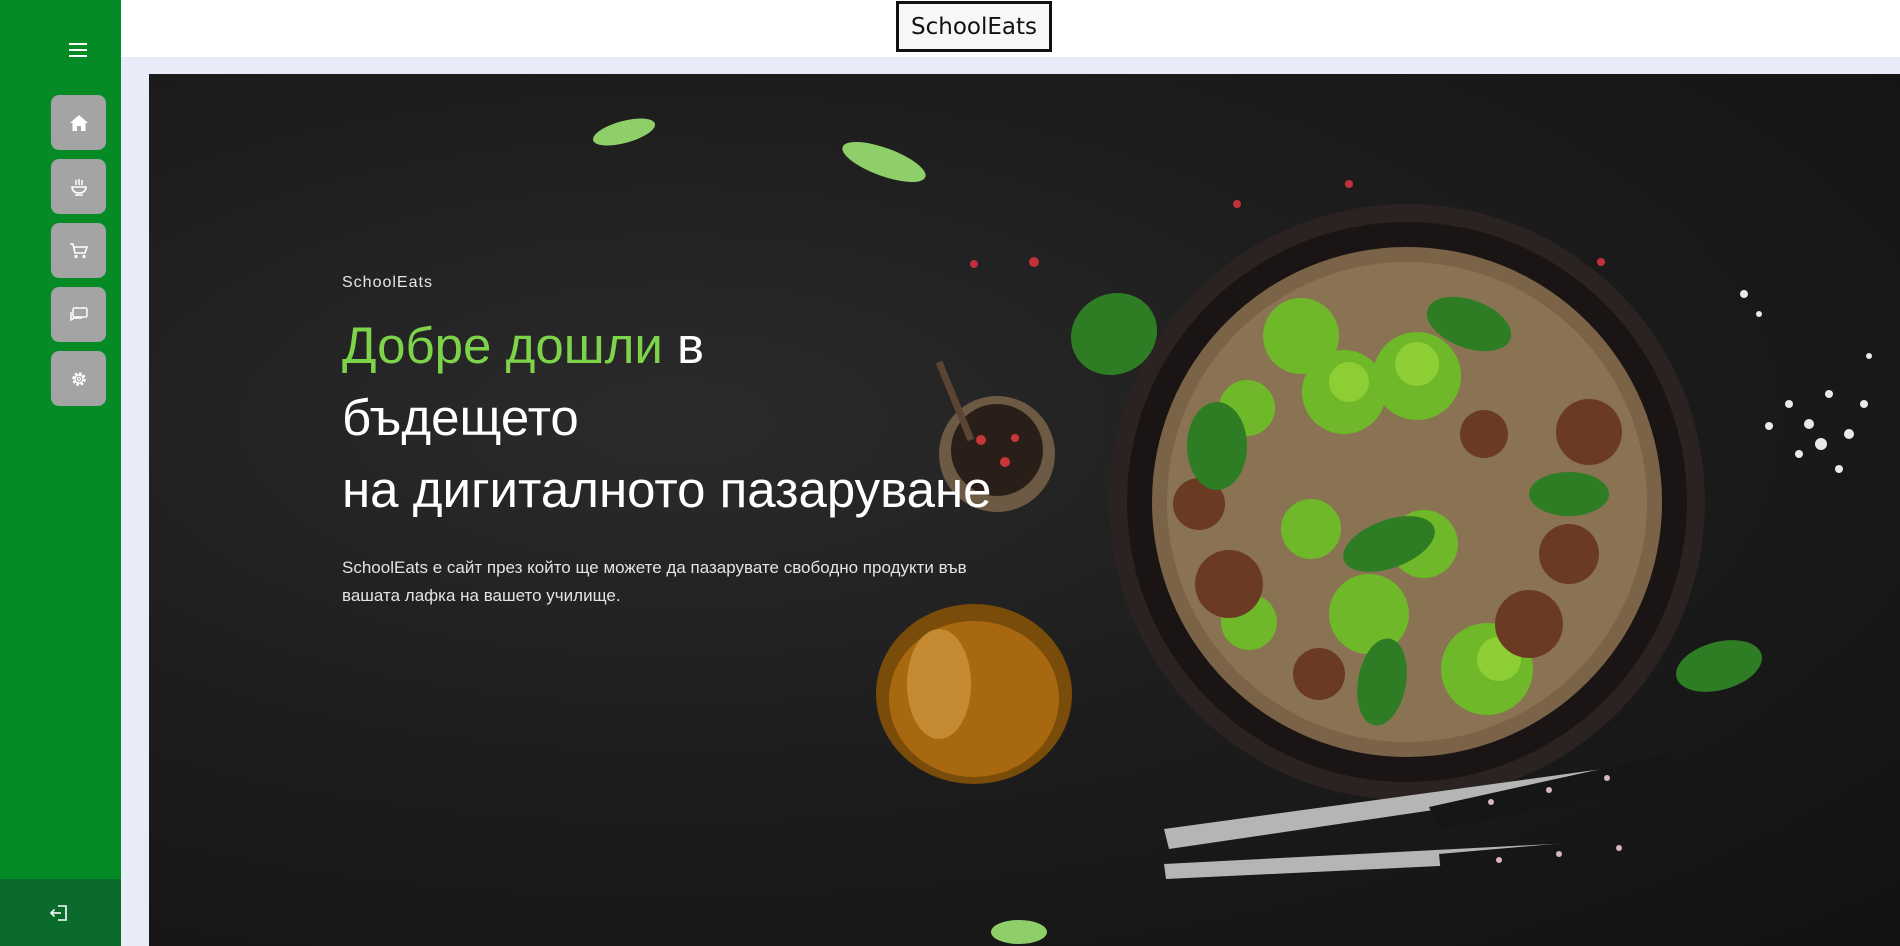  What do you see at coordinates (683, 345) in the screenshot?
I see `headline-rest: в` at bounding box center [683, 345].